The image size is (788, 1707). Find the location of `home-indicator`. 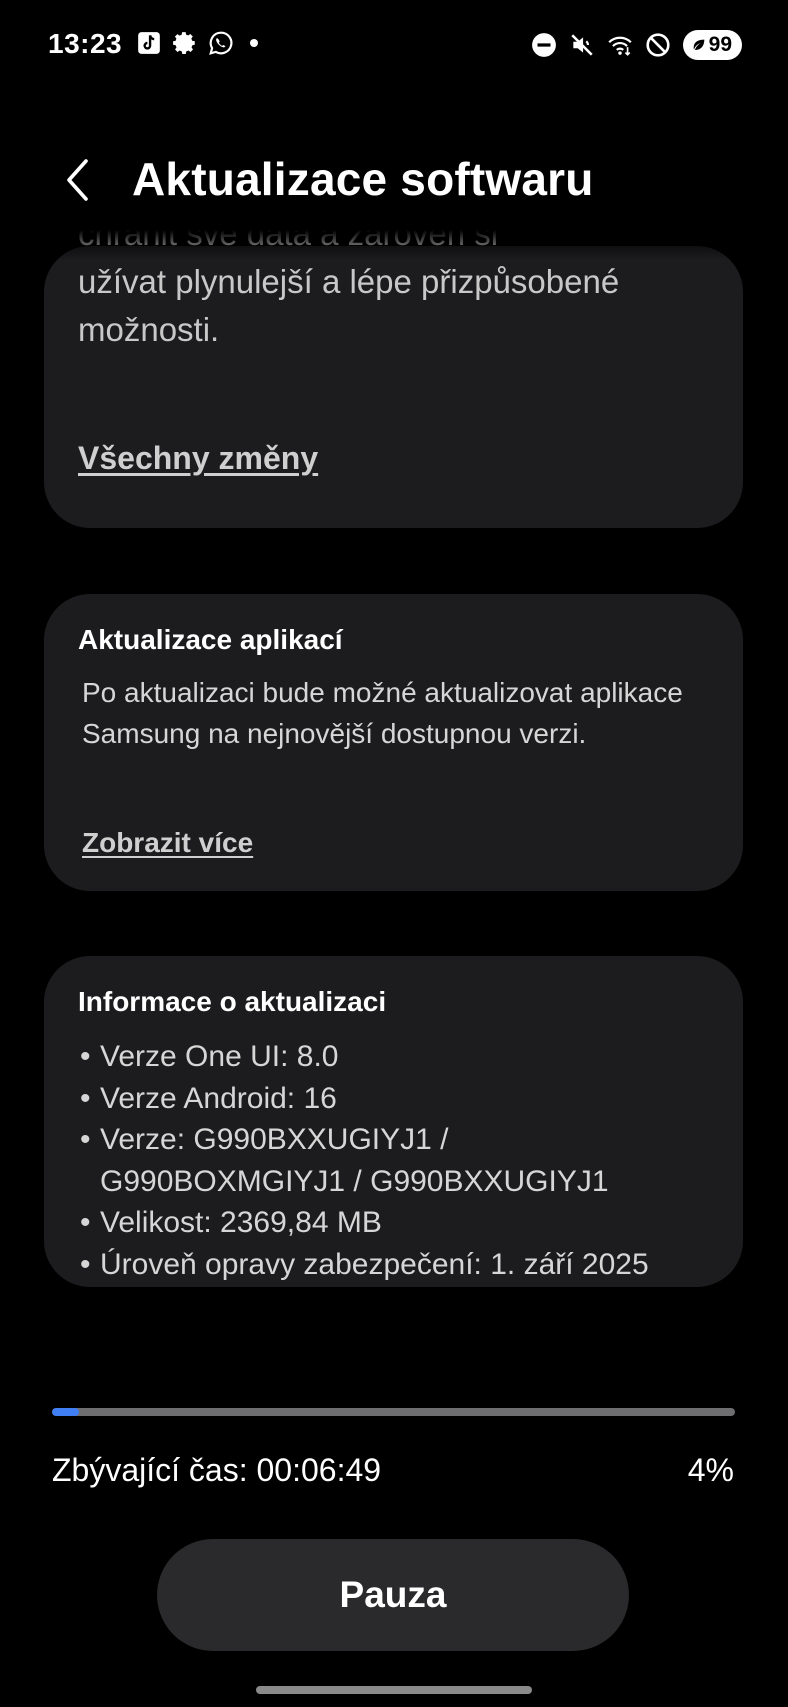

home-indicator is located at coordinates (394, 1690).